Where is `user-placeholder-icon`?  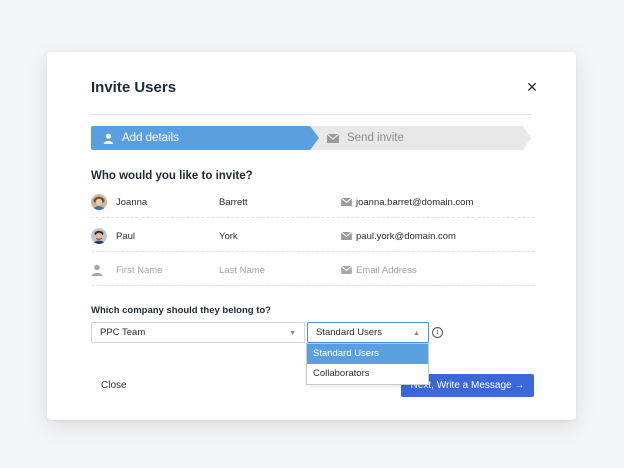 user-placeholder-icon is located at coordinates (97, 270).